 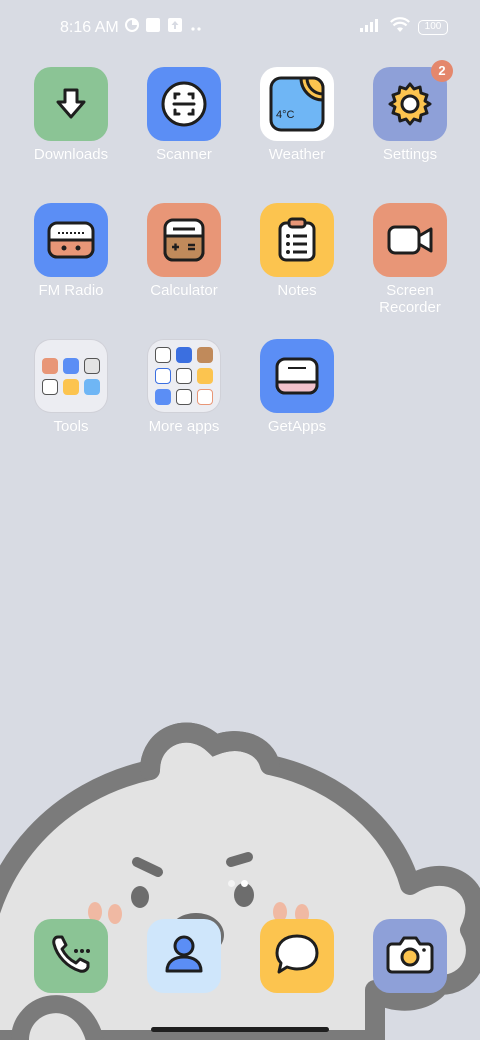 I want to click on app-screen-recorder: Screen Recorder, so click(x=410, y=259).